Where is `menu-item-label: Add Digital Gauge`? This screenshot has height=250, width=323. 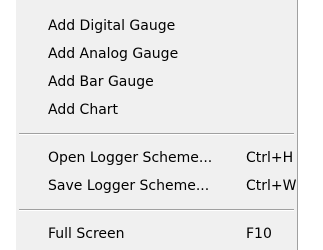 menu-item-label: Add Digital Gauge is located at coordinates (112, 26).